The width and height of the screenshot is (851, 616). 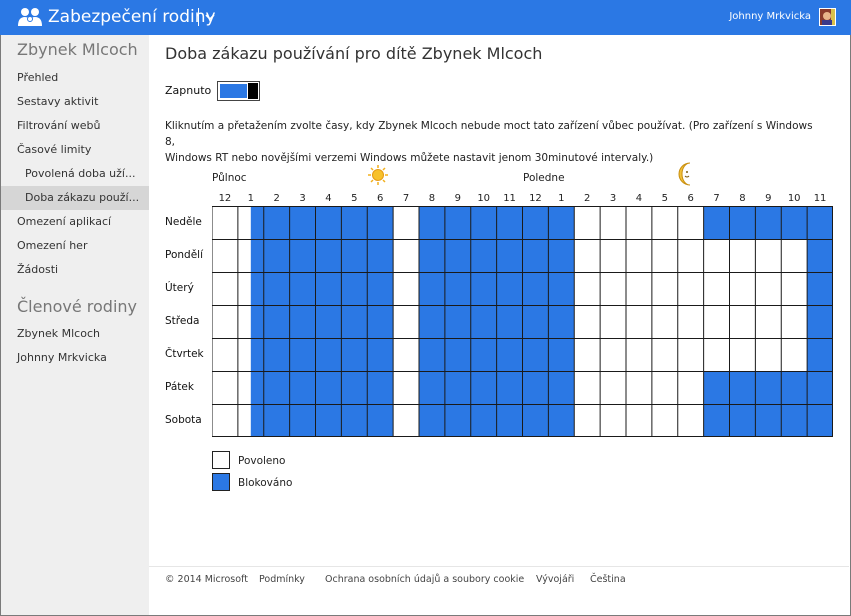 I want to click on sidebar-item-time-limits: Časové limity, so click(x=75, y=150).